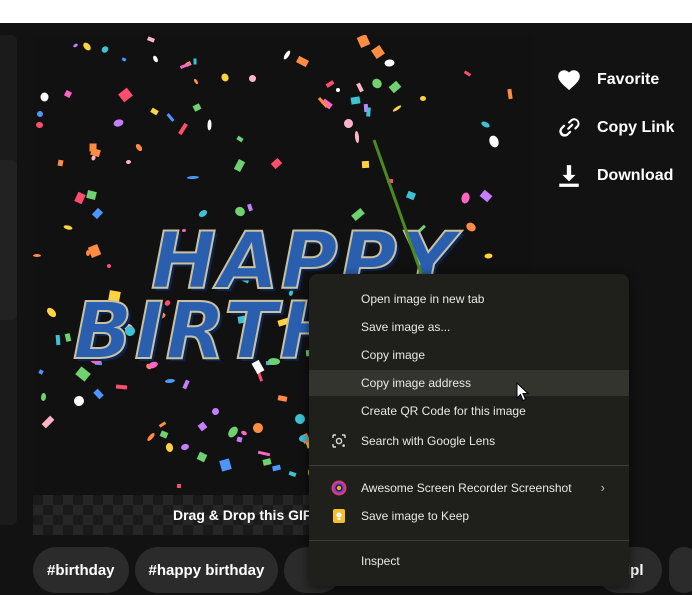 This screenshot has width=692, height=595. What do you see at coordinates (339, 488) in the screenshot?
I see `awesome-screenshot-icon` at bounding box center [339, 488].